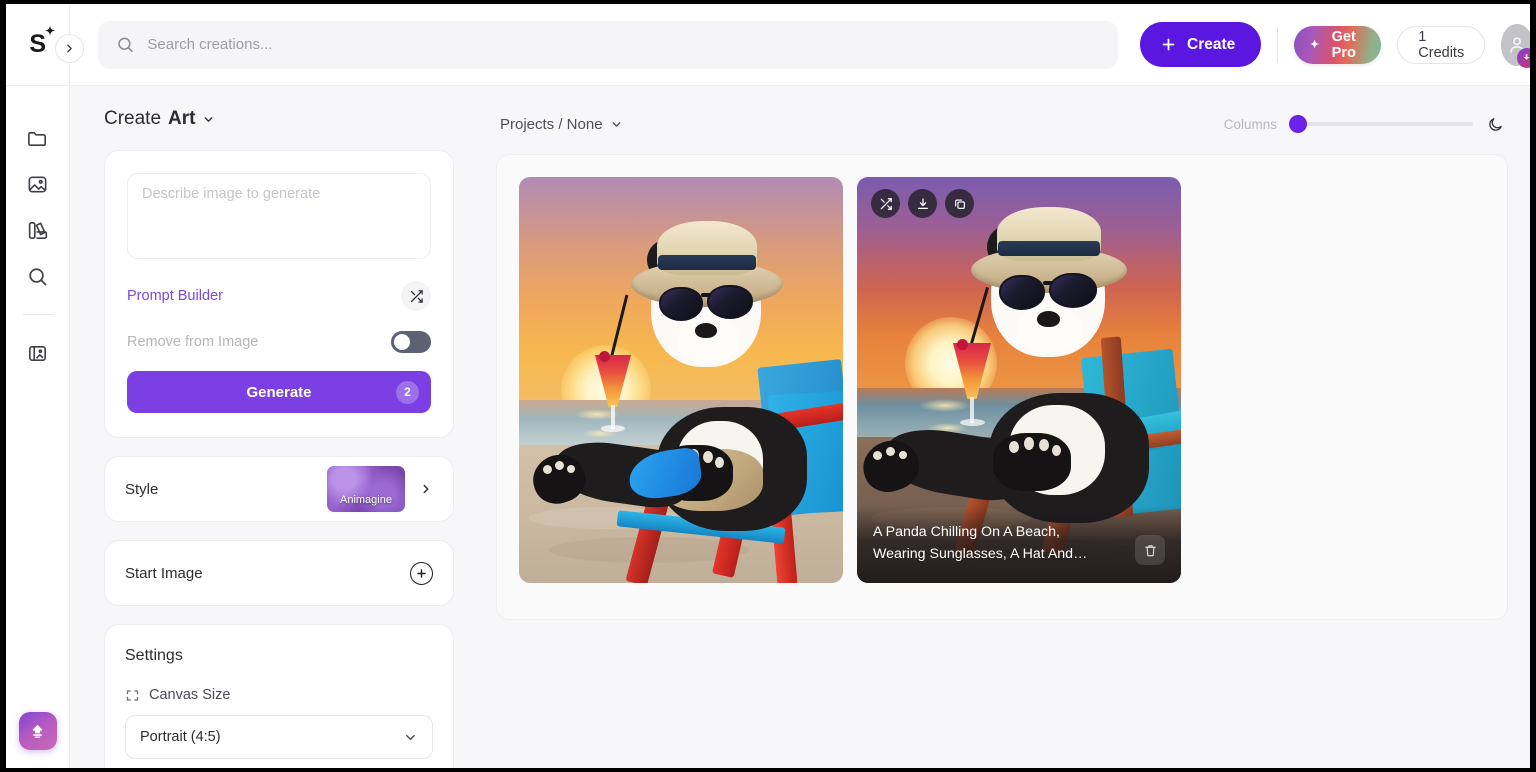 The width and height of the screenshot is (1536, 772). I want to click on canvas-size-select: Portrait (4:5), so click(279, 737).